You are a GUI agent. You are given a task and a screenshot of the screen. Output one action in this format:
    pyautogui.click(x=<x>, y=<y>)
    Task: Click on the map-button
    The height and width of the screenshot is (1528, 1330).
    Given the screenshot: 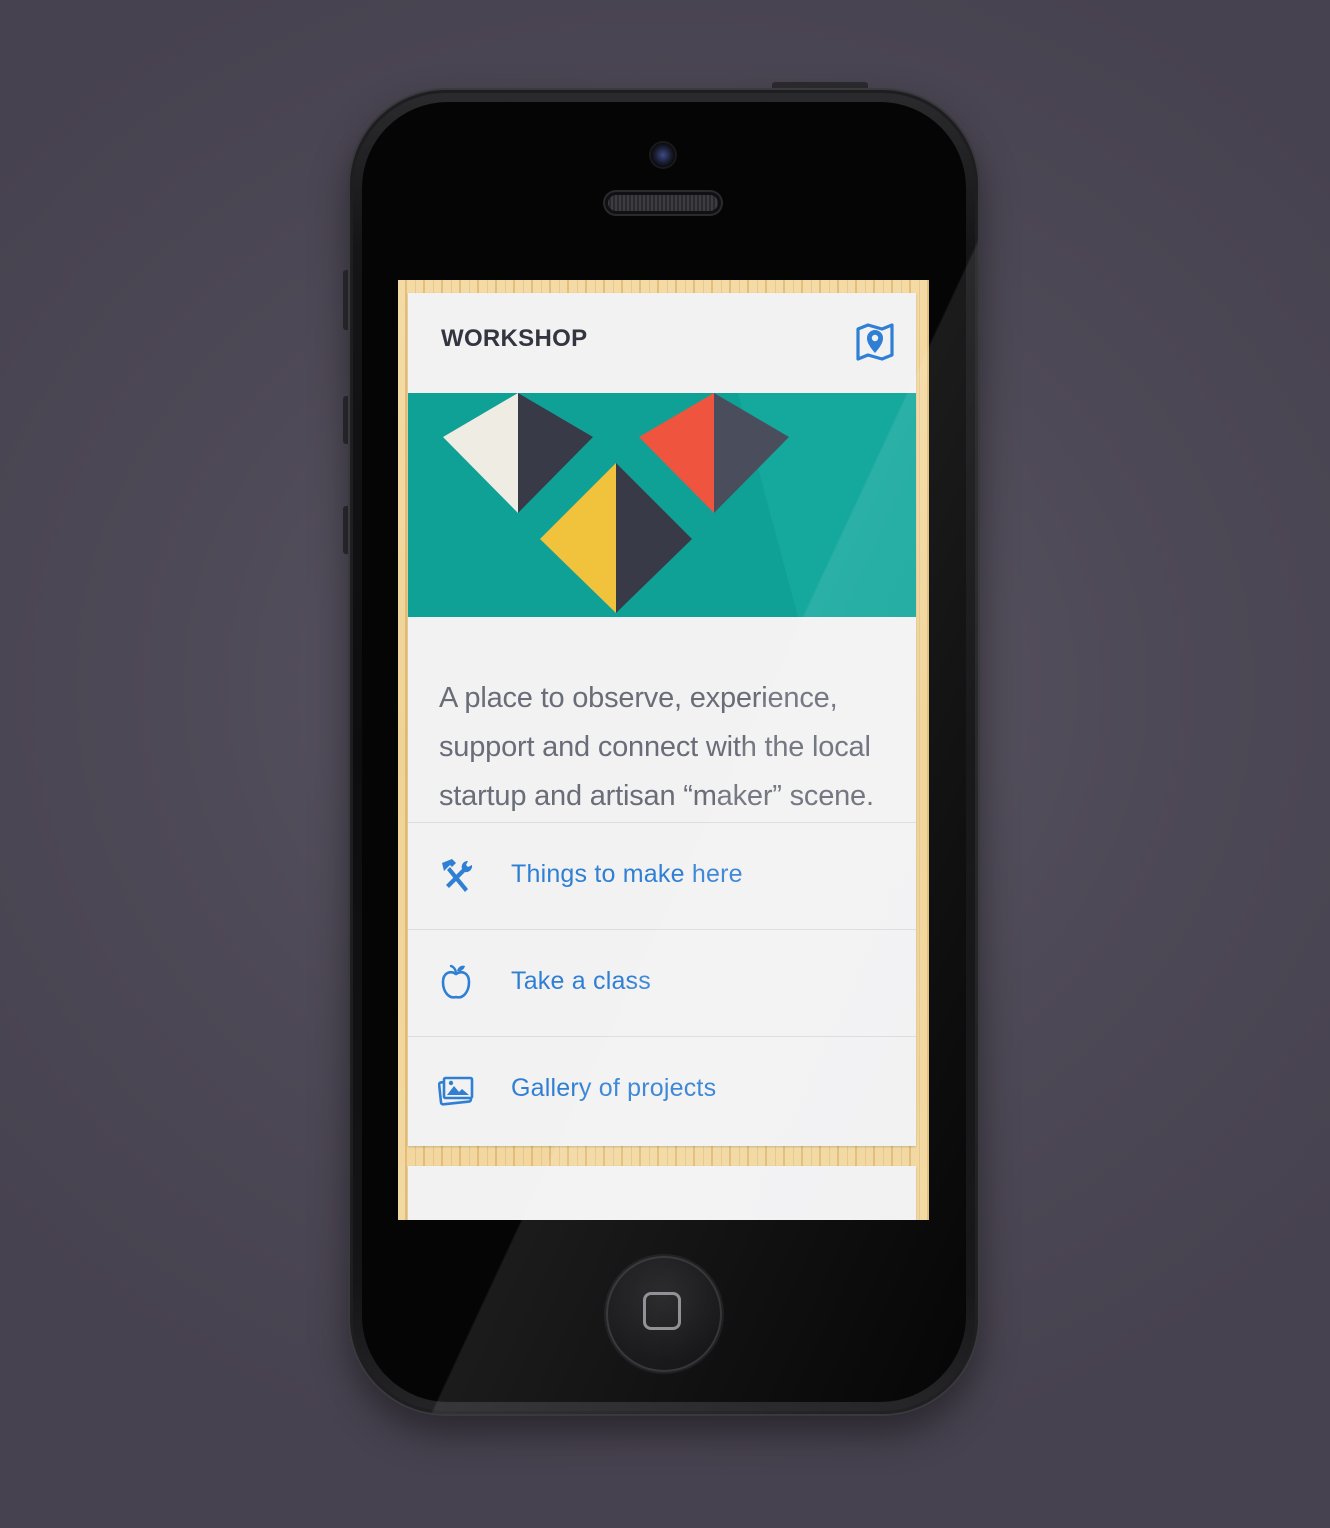 What is the action you would take?
    pyautogui.click(x=875, y=342)
    